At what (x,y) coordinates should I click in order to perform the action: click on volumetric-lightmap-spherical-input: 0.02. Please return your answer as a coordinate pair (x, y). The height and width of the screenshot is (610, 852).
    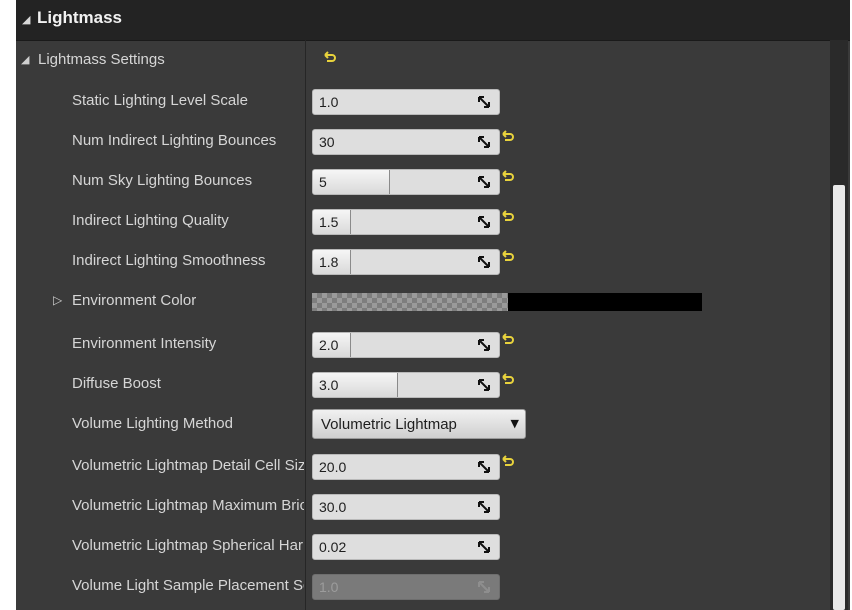
    Looking at the image, I should click on (406, 547).